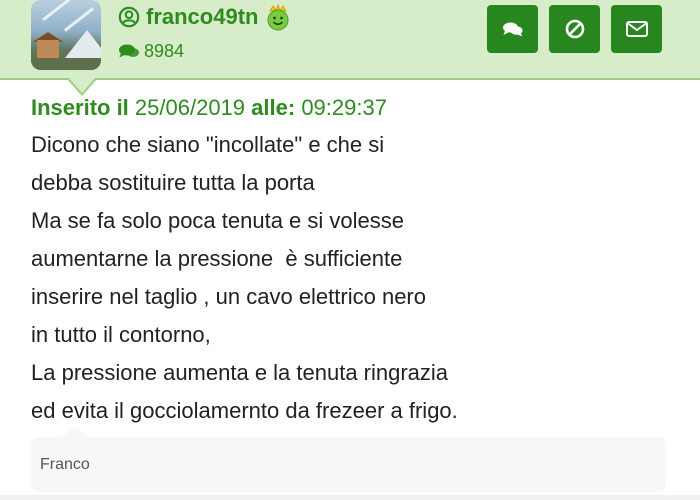 The width and height of the screenshot is (700, 500). I want to click on block-user-button, so click(574, 29).